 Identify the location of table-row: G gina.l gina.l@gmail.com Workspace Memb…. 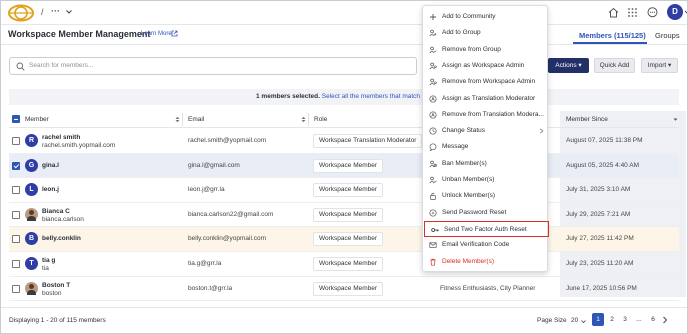
(344, 166).